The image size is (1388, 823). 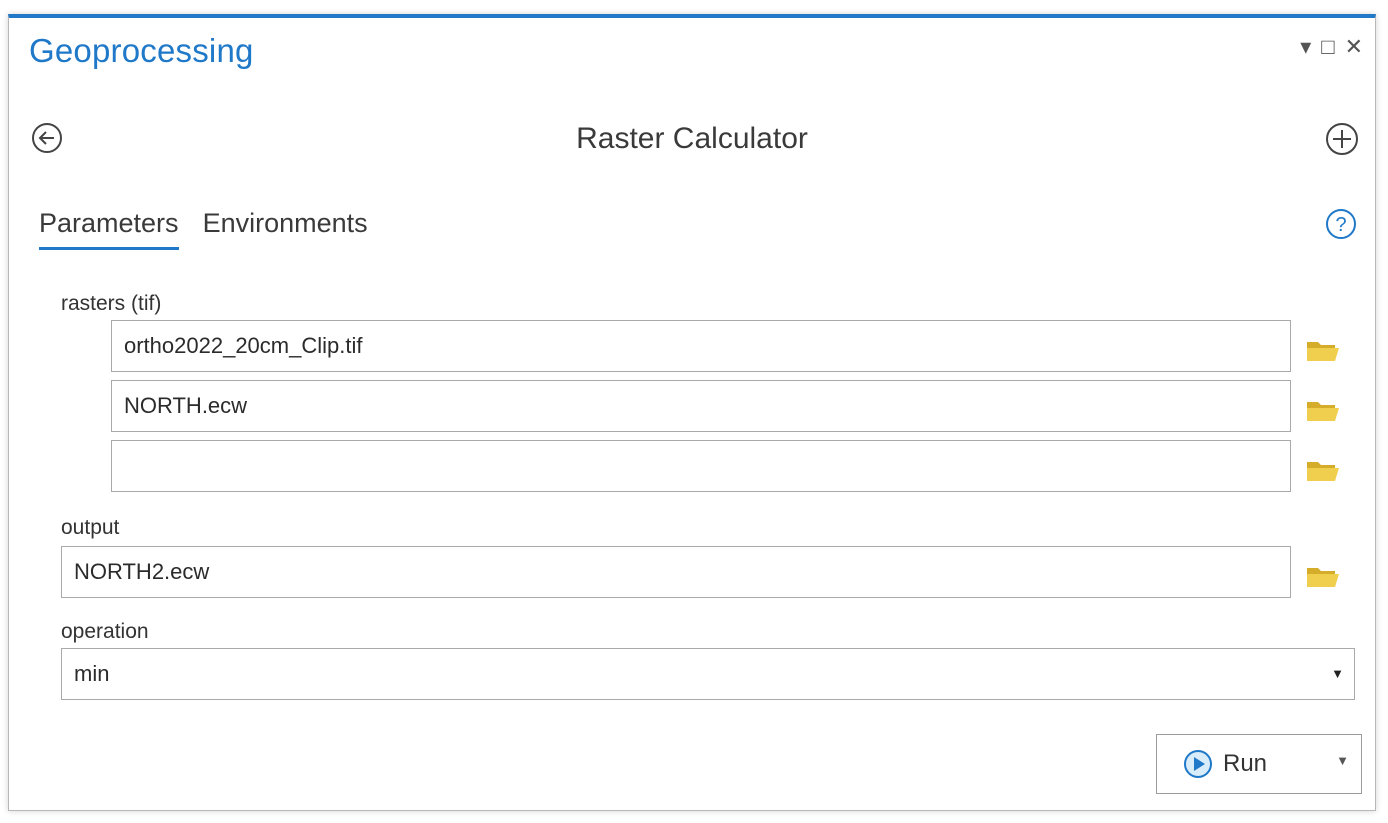 I want to click on add-icon, so click(x=1342, y=139).